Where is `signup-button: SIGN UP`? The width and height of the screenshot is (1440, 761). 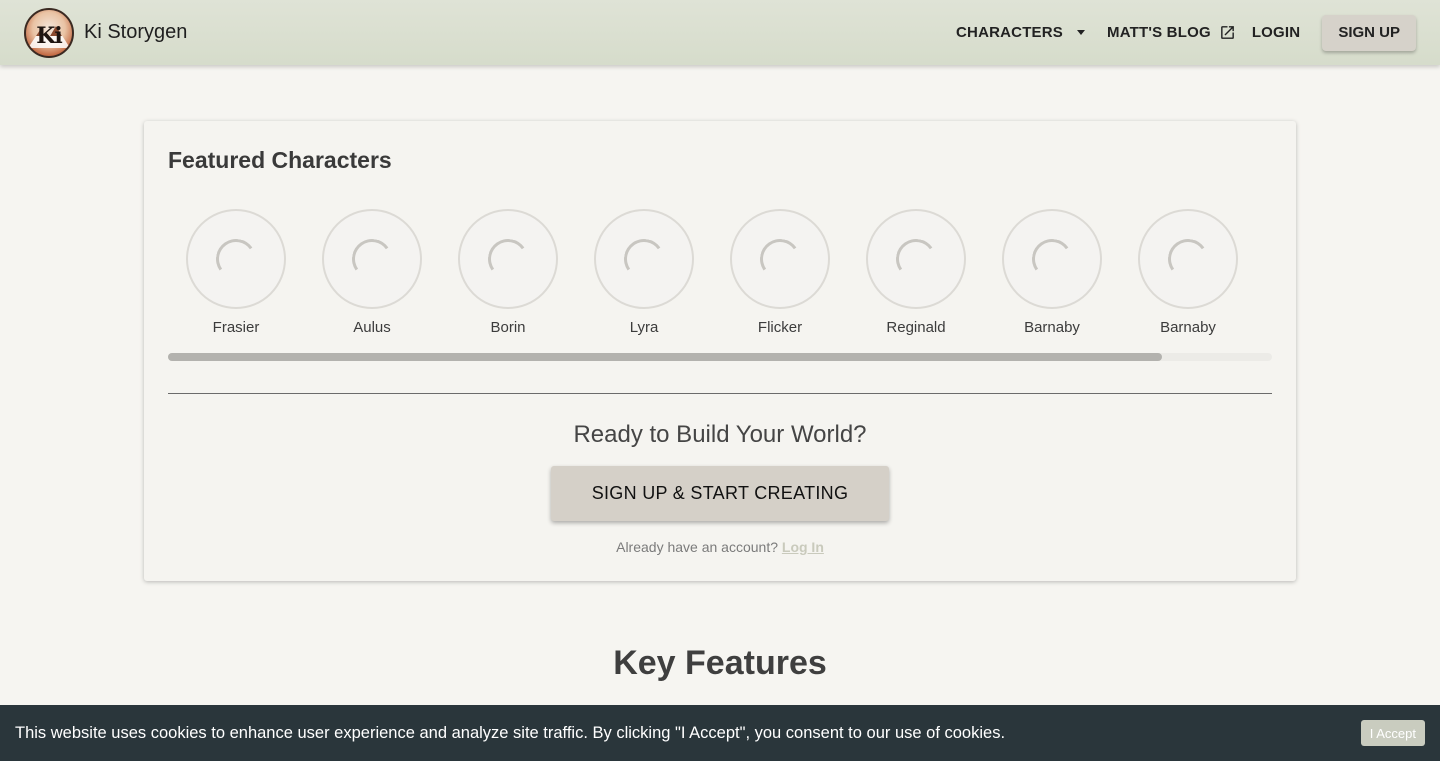 signup-button: SIGN UP is located at coordinates (1369, 32).